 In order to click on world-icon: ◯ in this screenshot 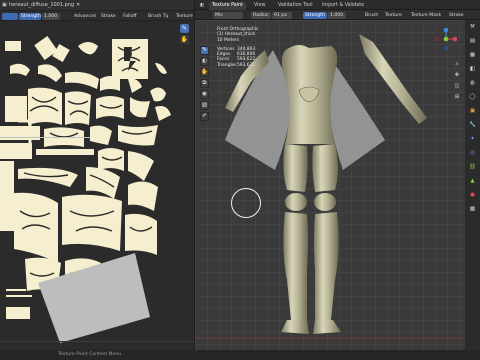, I will do `click(472, 97)`.